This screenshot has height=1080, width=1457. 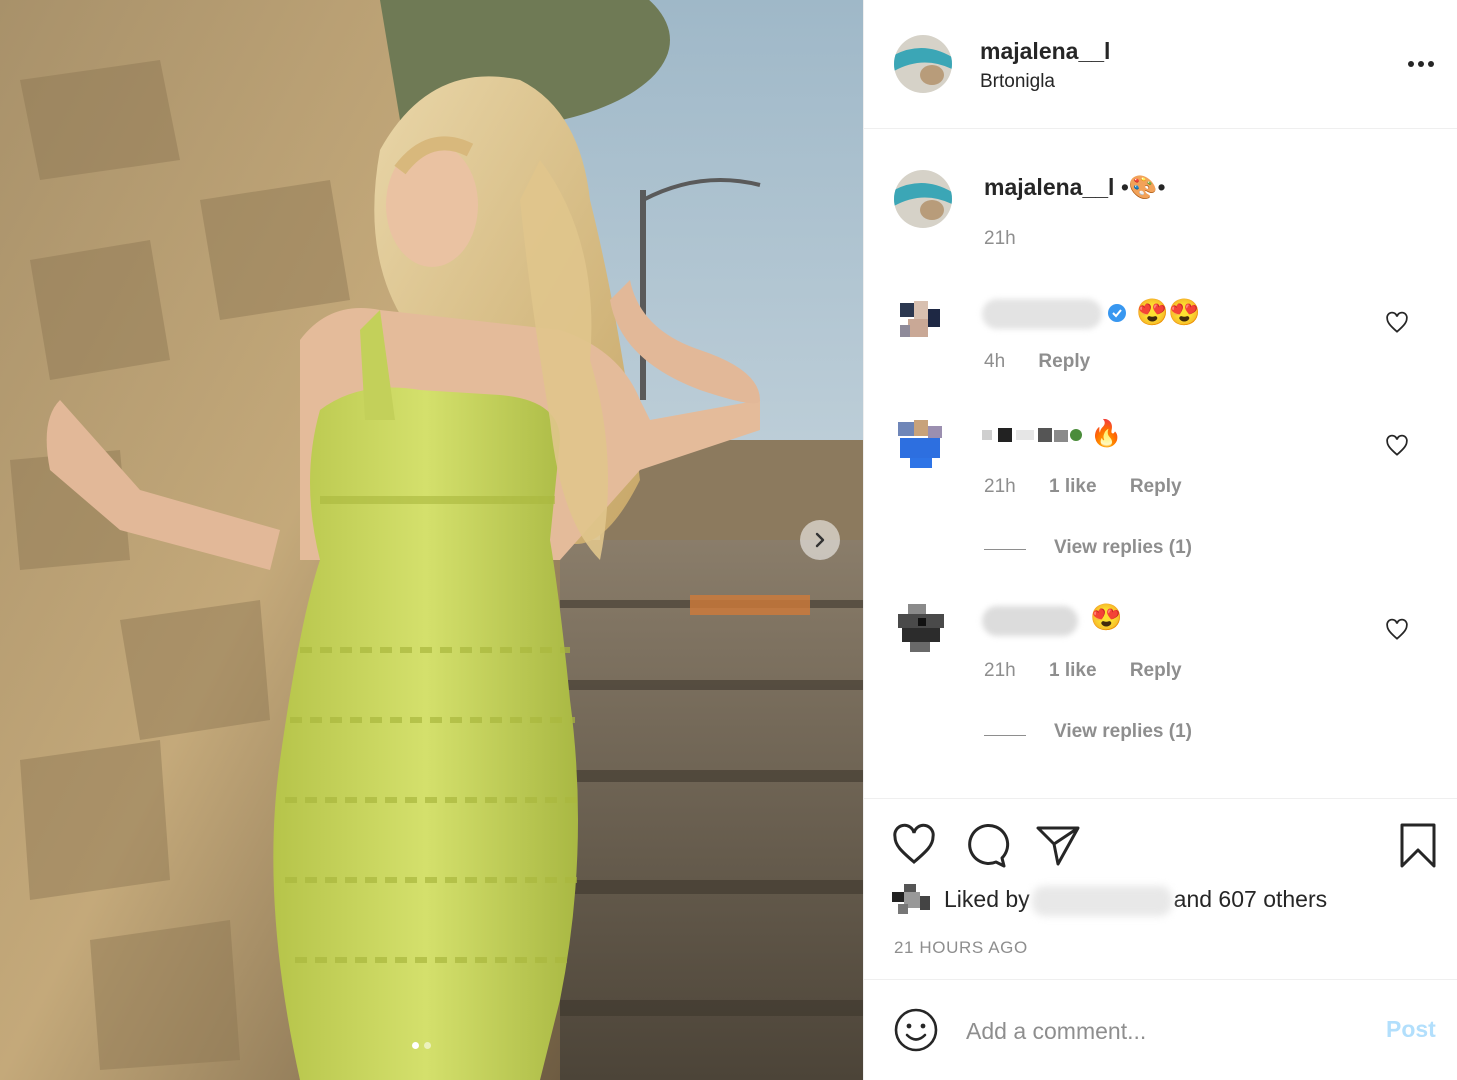 What do you see at coordinates (427, 1045) in the screenshot?
I see `carousel-dot` at bounding box center [427, 1045].